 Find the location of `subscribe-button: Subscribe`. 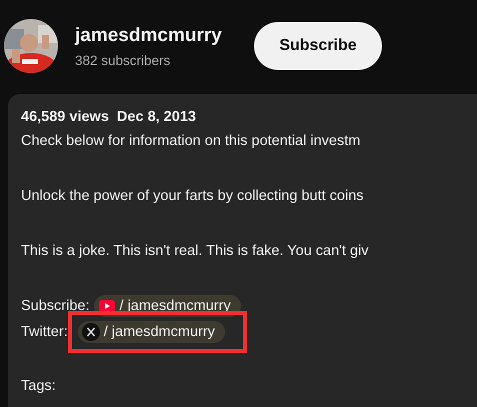

subscribe-button: Subscribe is located at coordinates (318, 46).